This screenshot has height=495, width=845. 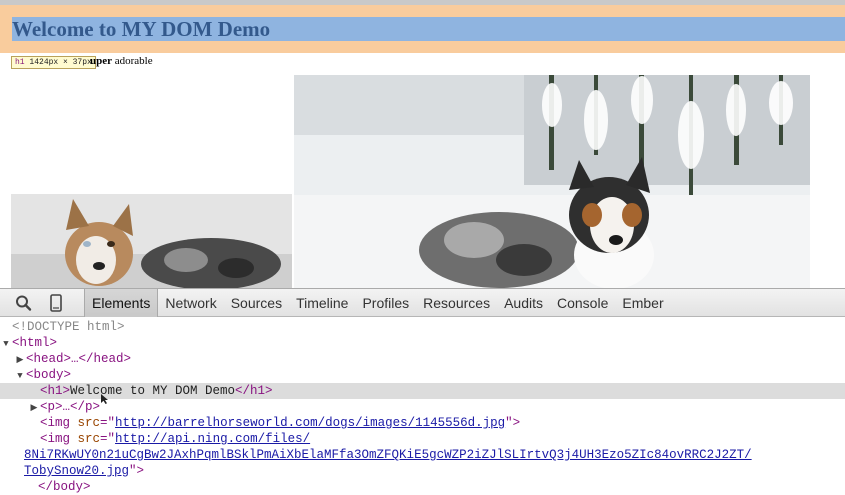 What do you see at coordinates (422, 359) in the screenshot?
I see `dom-node-head: ▶ <head>…</head>` at bounding box center [422, 359].